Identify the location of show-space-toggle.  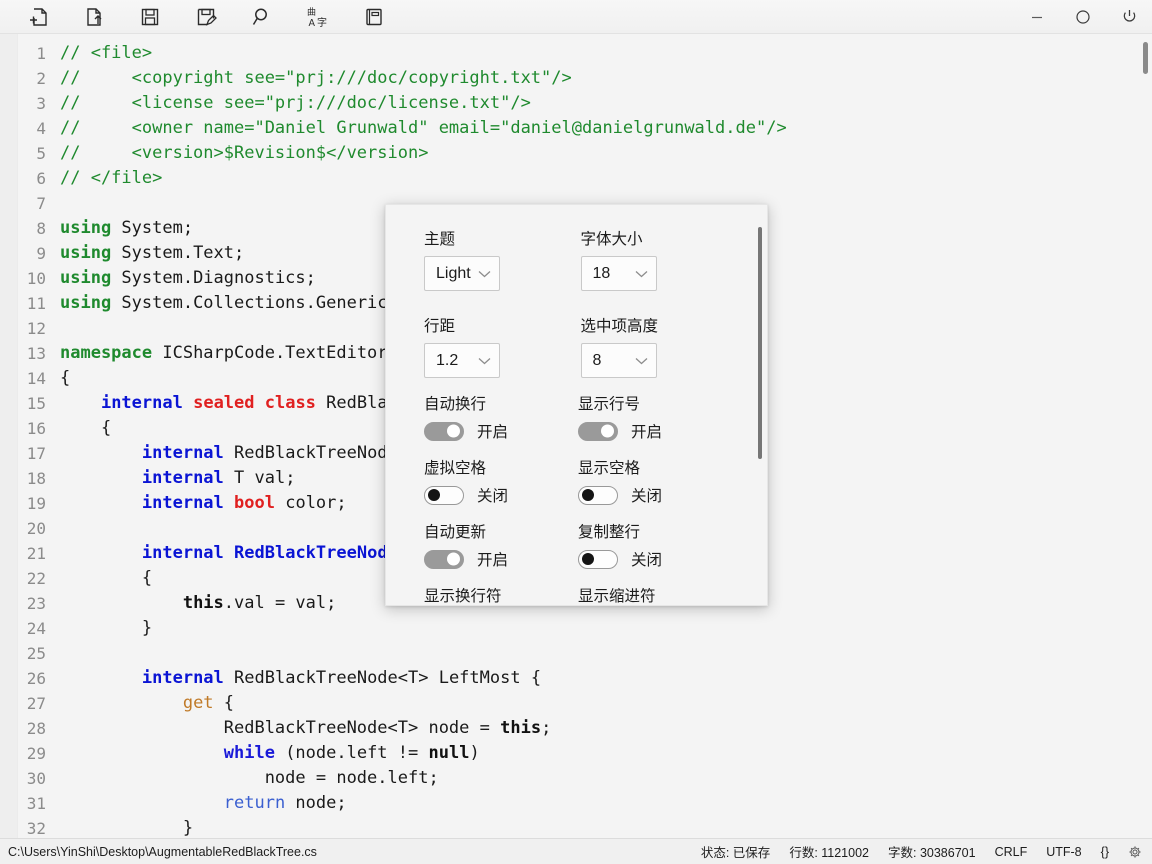
(598, 495).